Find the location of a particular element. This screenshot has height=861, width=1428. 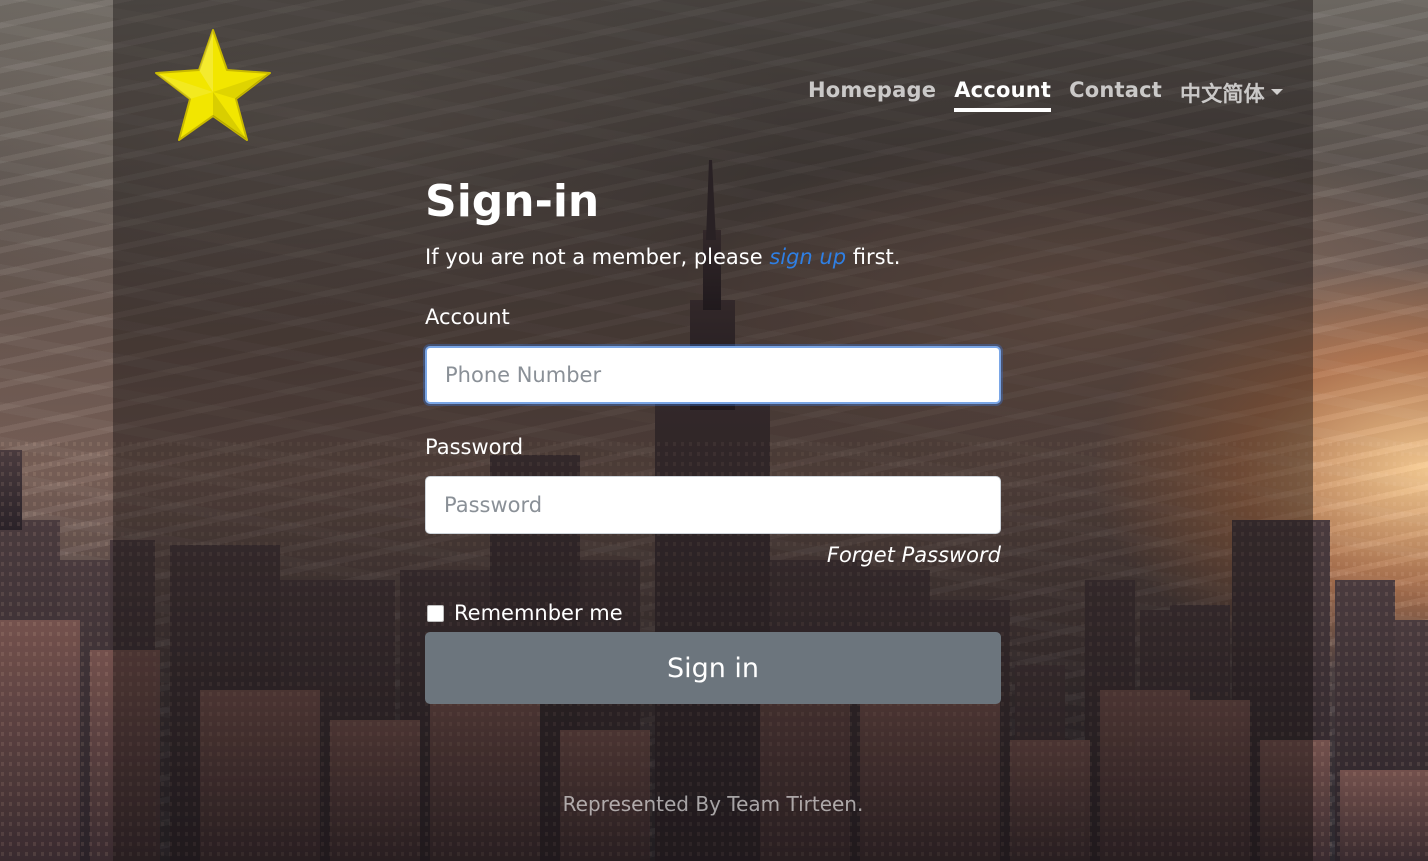

signup-prompt-prefix: If you are not a member, please is located at coordinates (597, 257).